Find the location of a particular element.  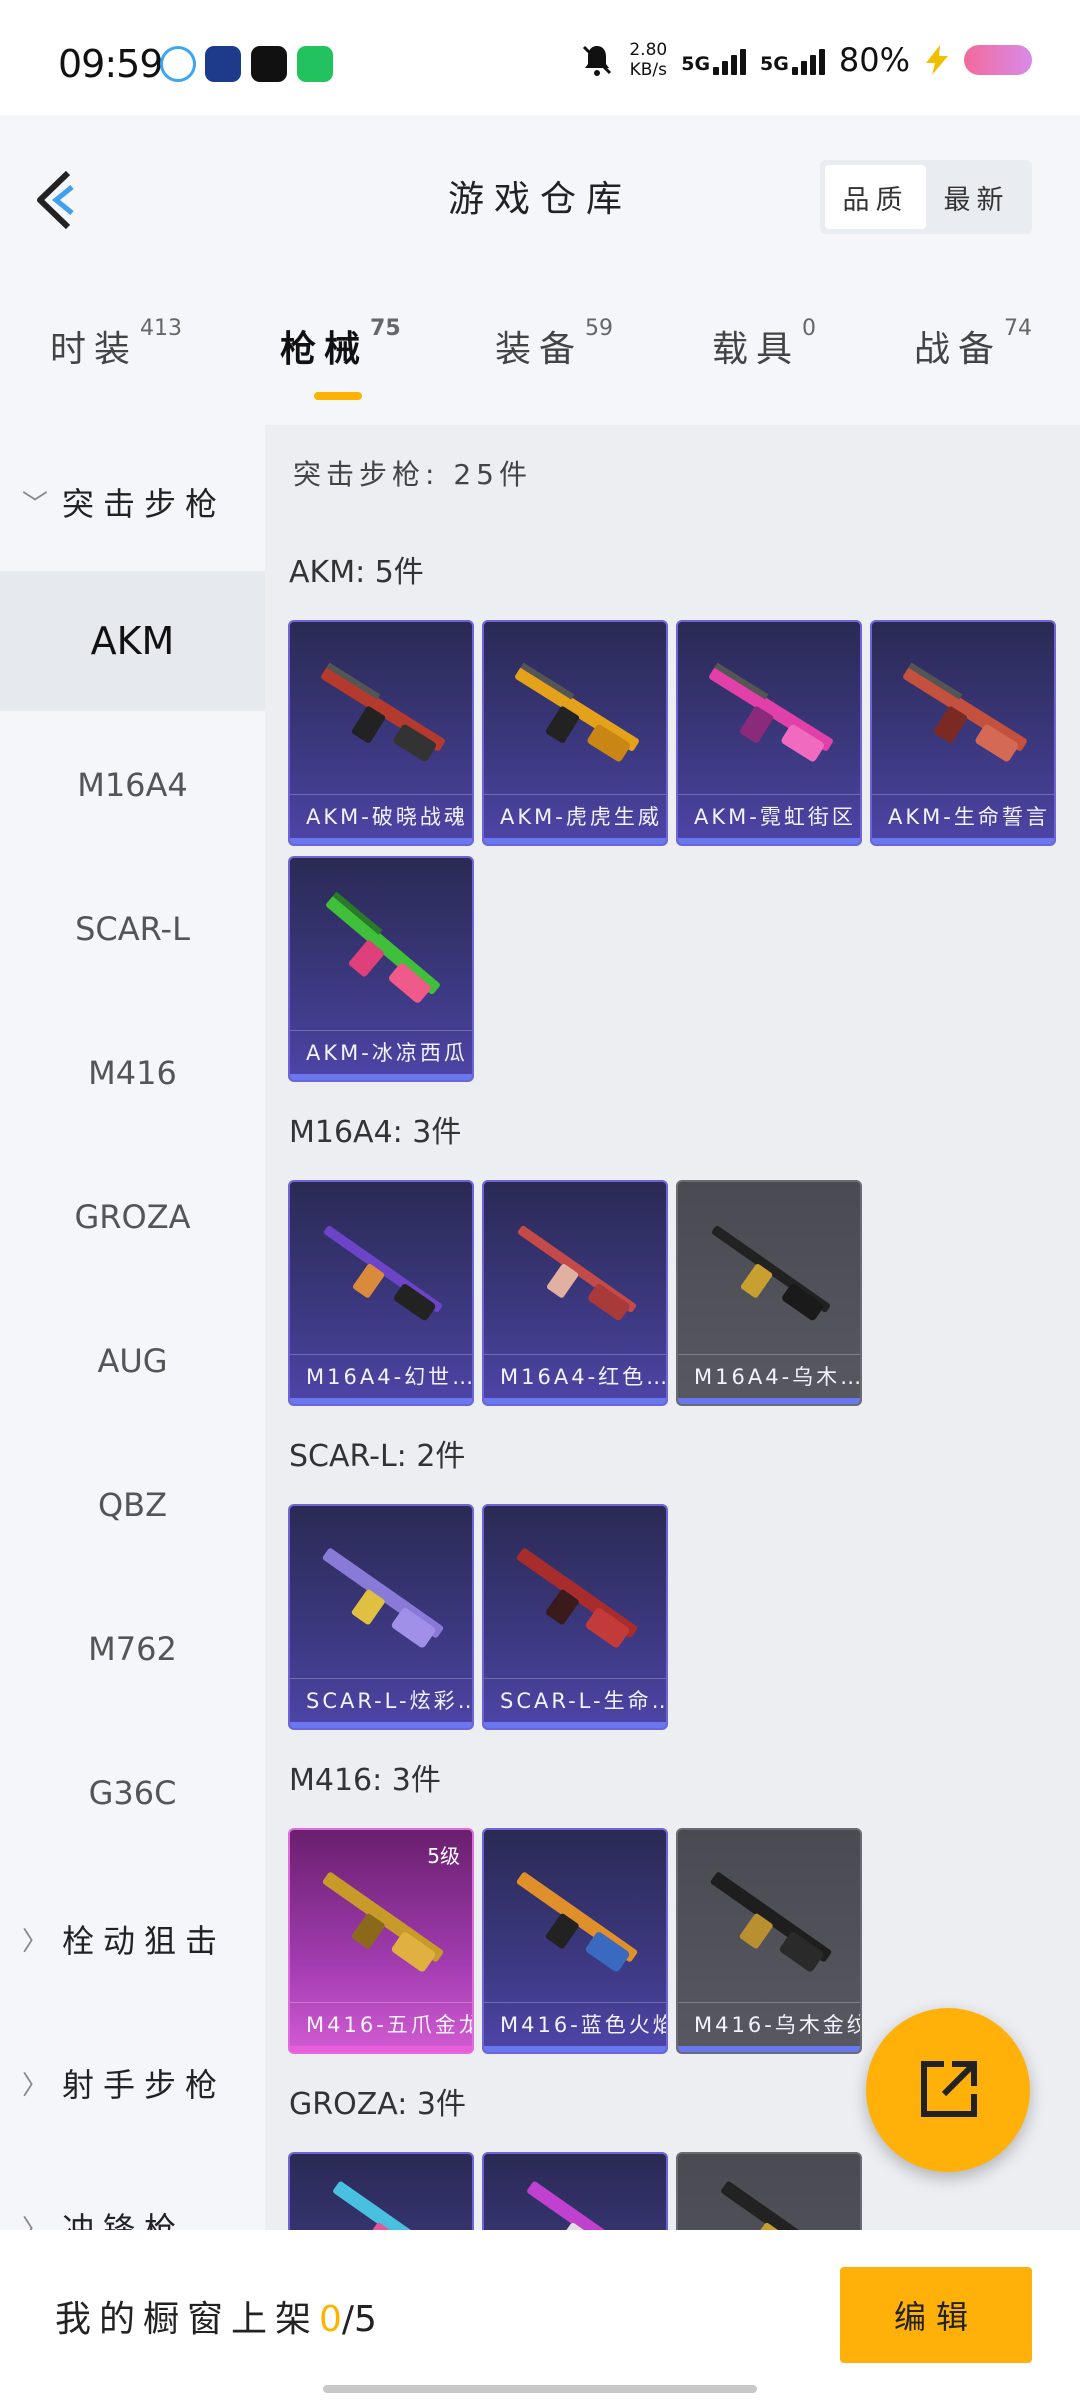

weapon-card-label: M416-蓝色火焰 is located at coordinates (575, 2024).